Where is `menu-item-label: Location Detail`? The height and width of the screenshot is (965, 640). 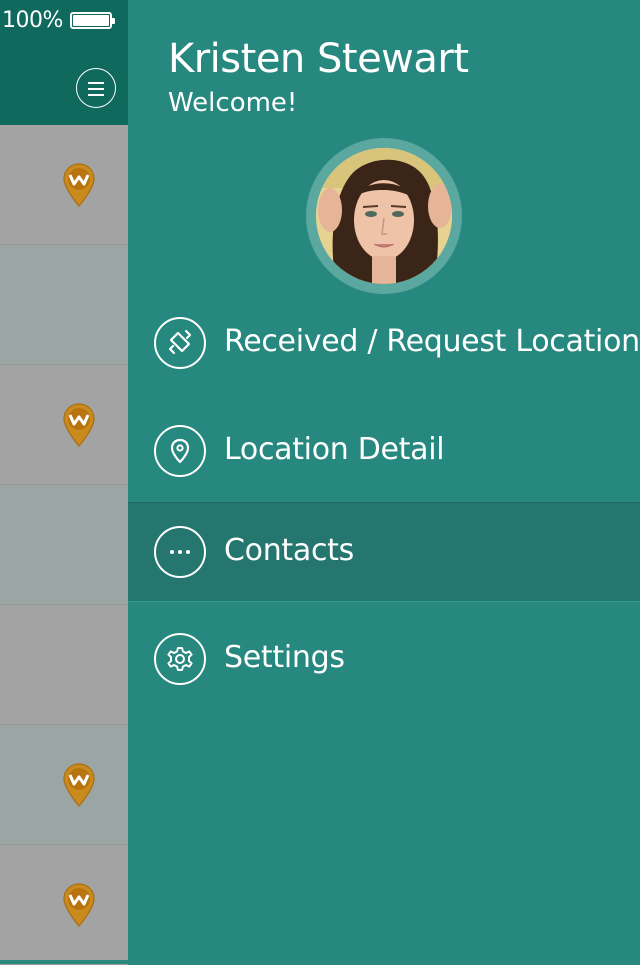 menu-item-label: Location Detail is located at coordinates (334, 449).